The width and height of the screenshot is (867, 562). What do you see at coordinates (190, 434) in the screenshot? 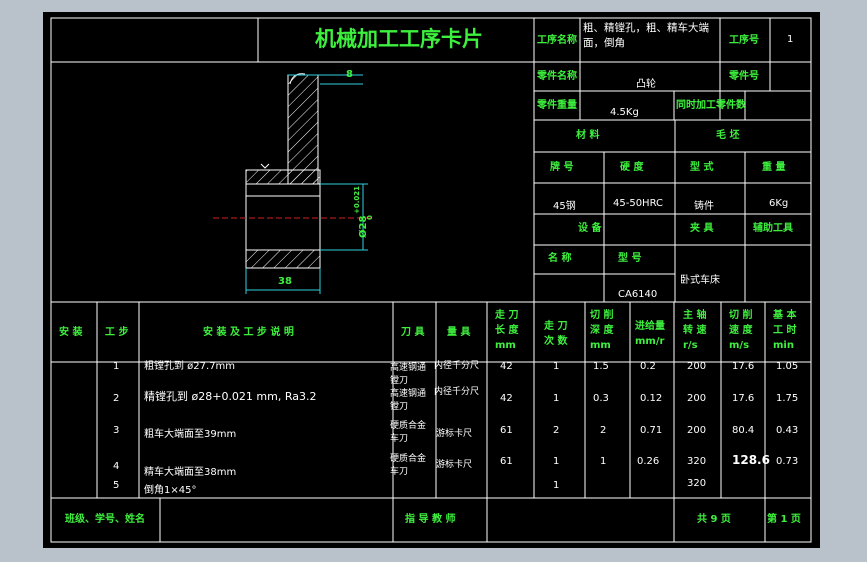
I see `table-row-3-desc: 粗车大端面至39mm` at bounding box center [190, 434].